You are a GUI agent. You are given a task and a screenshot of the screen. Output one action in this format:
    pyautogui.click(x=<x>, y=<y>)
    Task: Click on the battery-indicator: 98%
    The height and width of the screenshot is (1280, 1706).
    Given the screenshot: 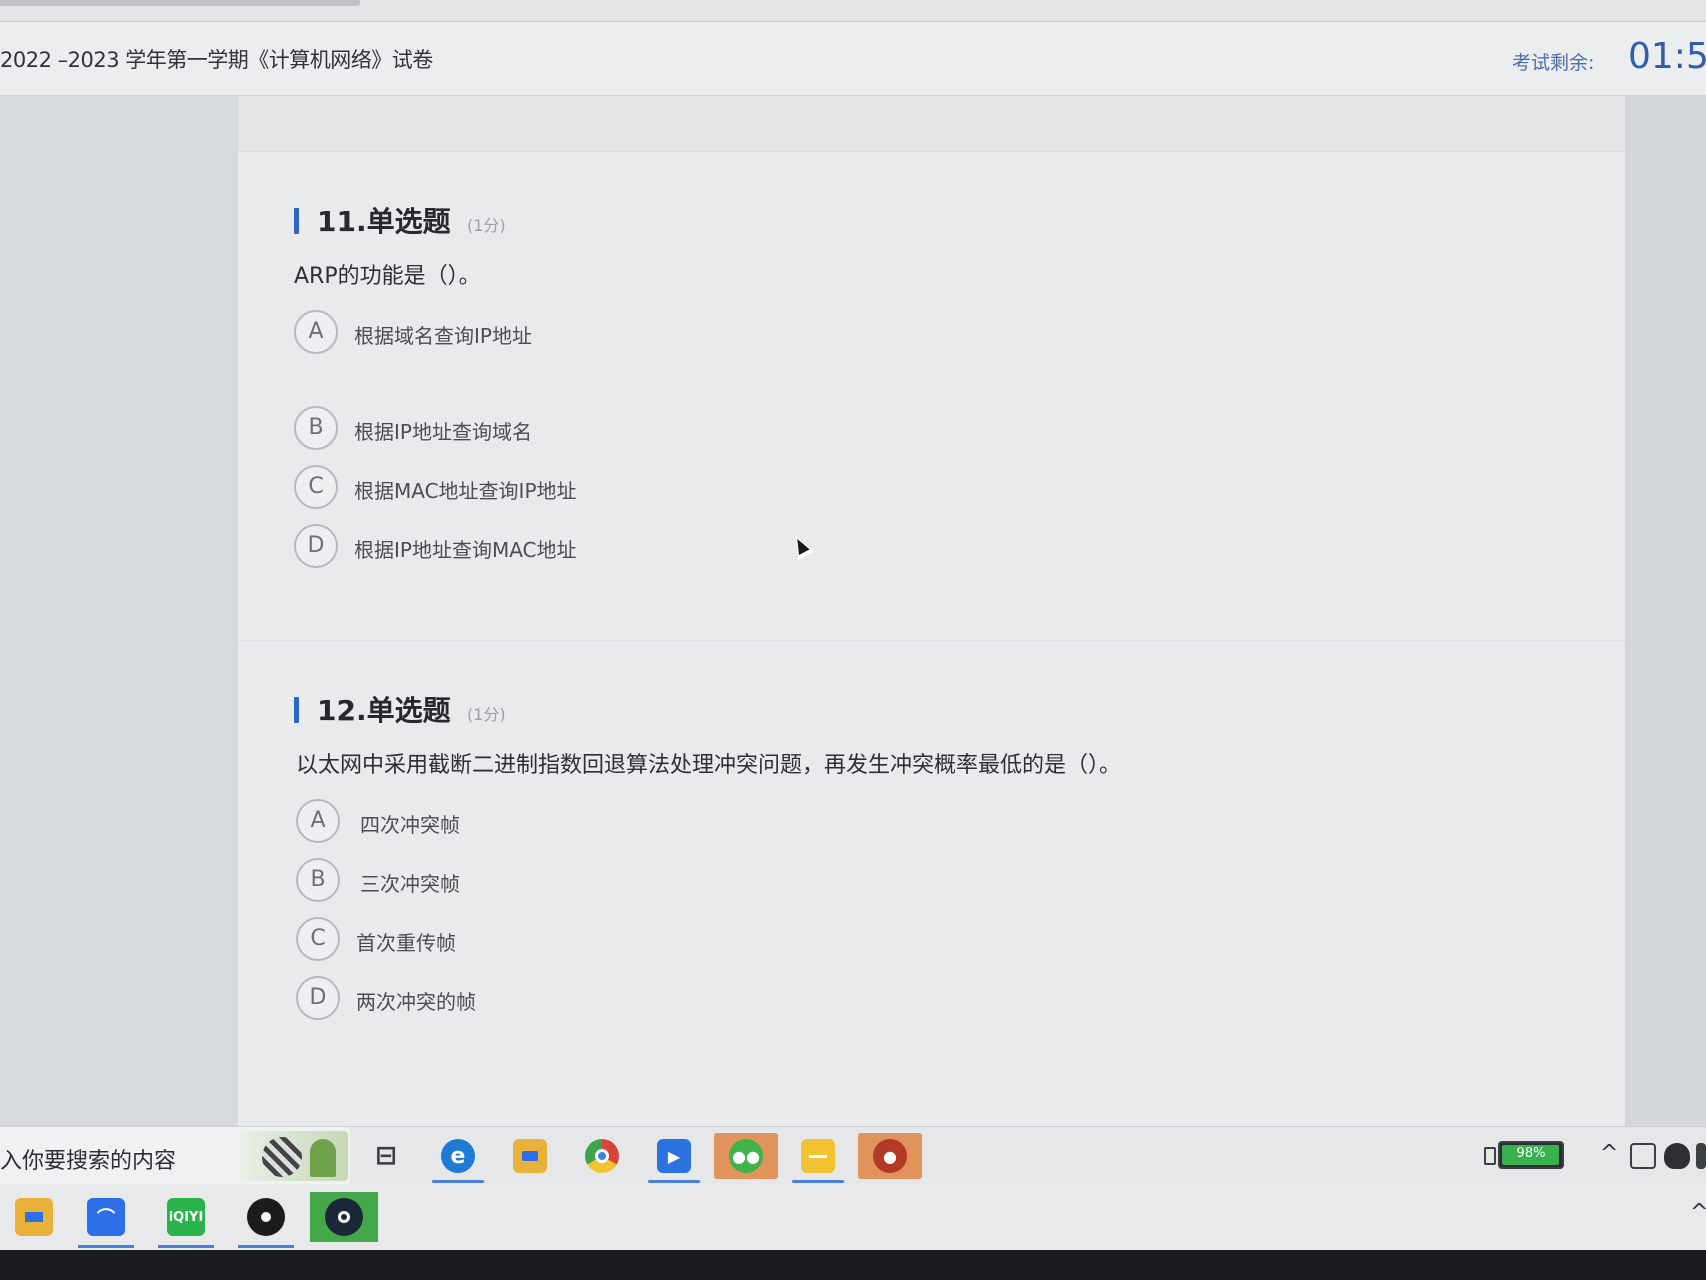 What is the action you would take?
    pyautogui.click(x=1531, y=1155)
    